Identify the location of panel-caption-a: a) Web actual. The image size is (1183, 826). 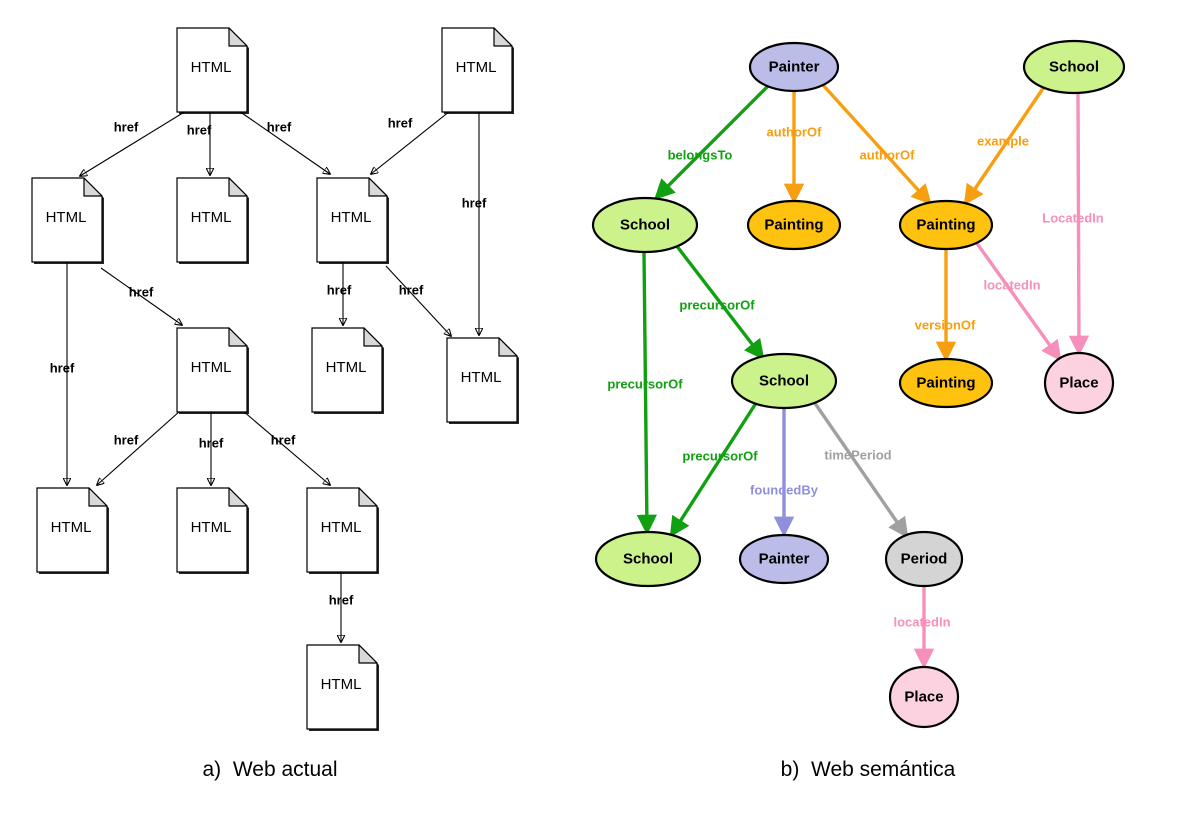
(270, 769).